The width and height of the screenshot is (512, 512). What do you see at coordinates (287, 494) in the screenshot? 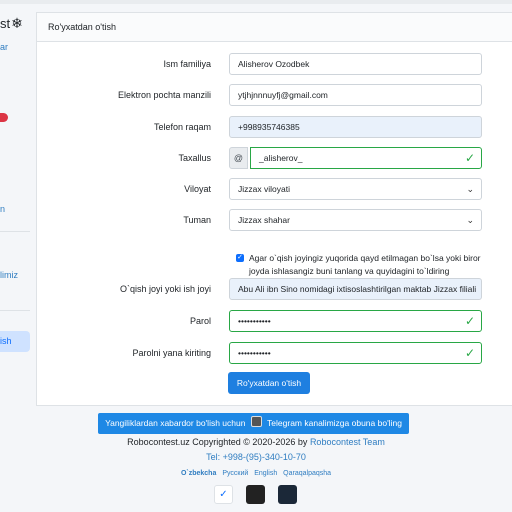
I see `theme-navy-button` at bounding box center [287, 494].